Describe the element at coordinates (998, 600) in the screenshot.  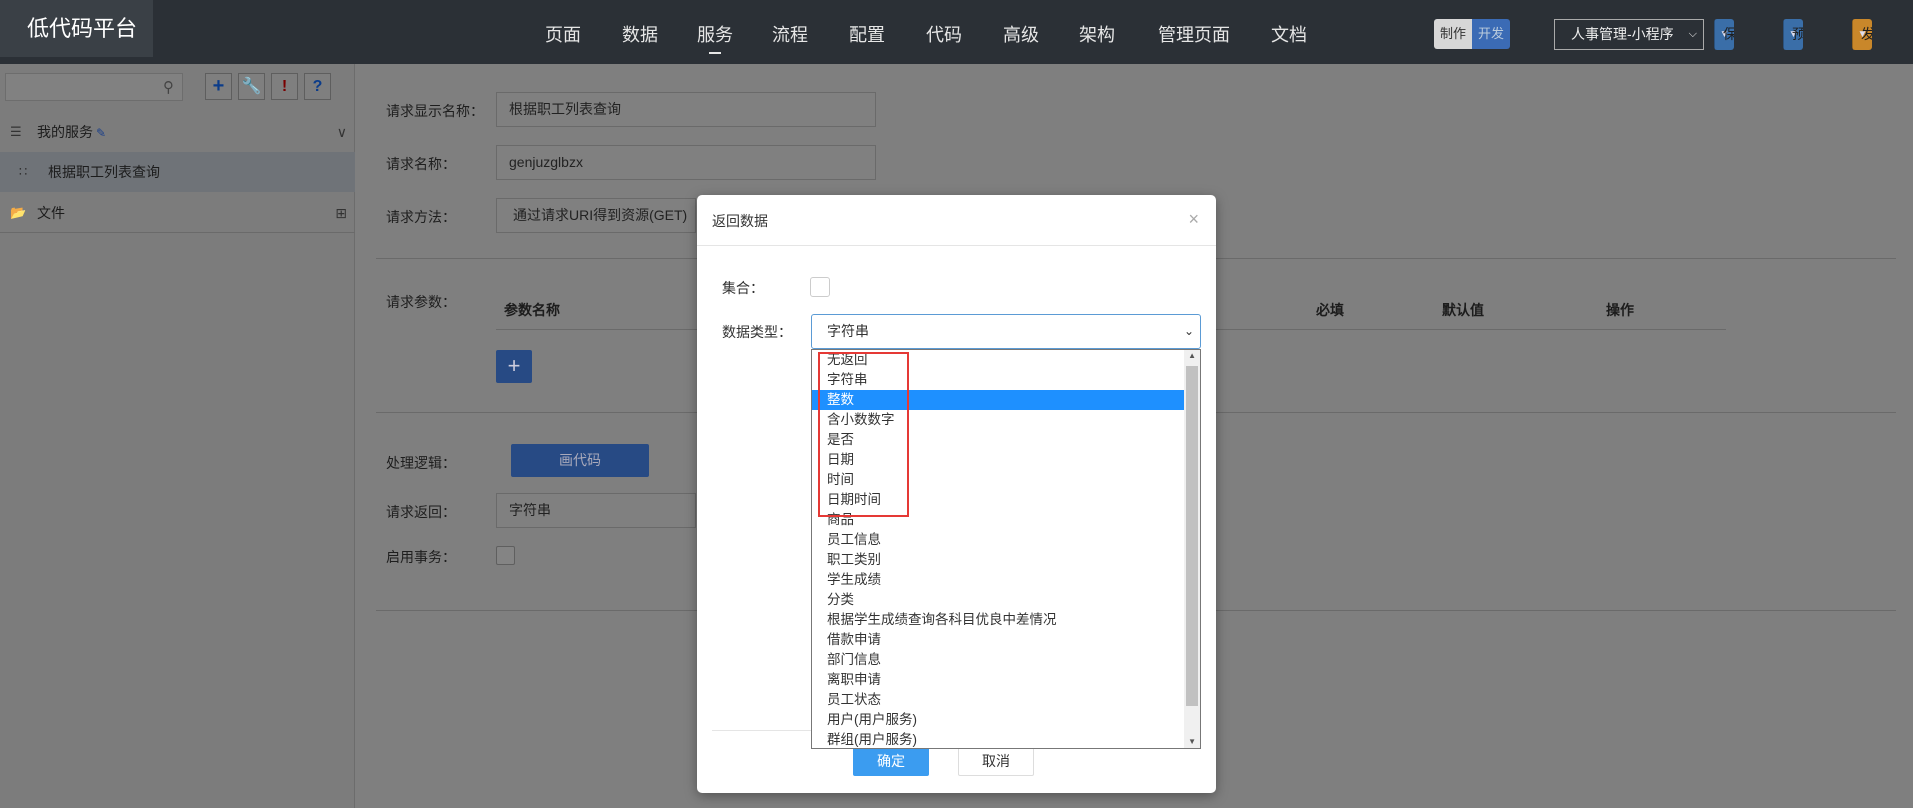
I see `option-item: 分类` at that location.